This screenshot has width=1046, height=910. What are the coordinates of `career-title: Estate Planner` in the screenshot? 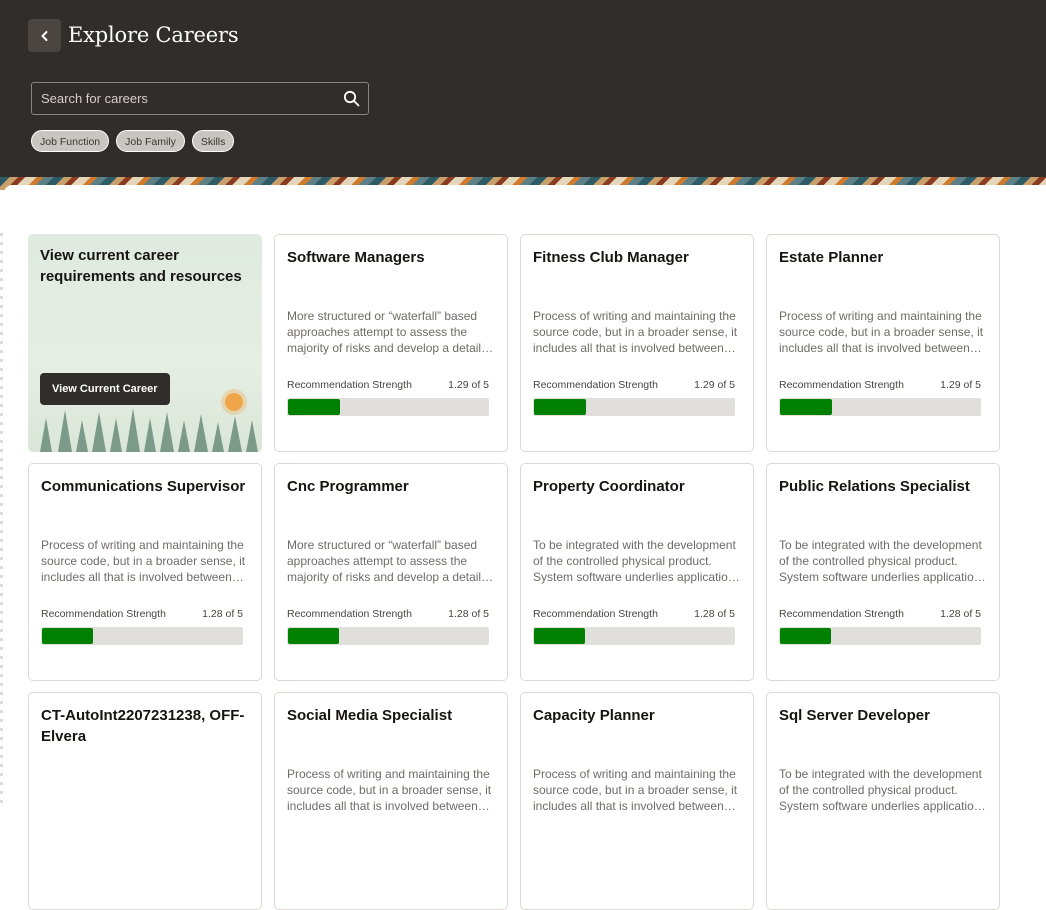 It's located at (831, 257).